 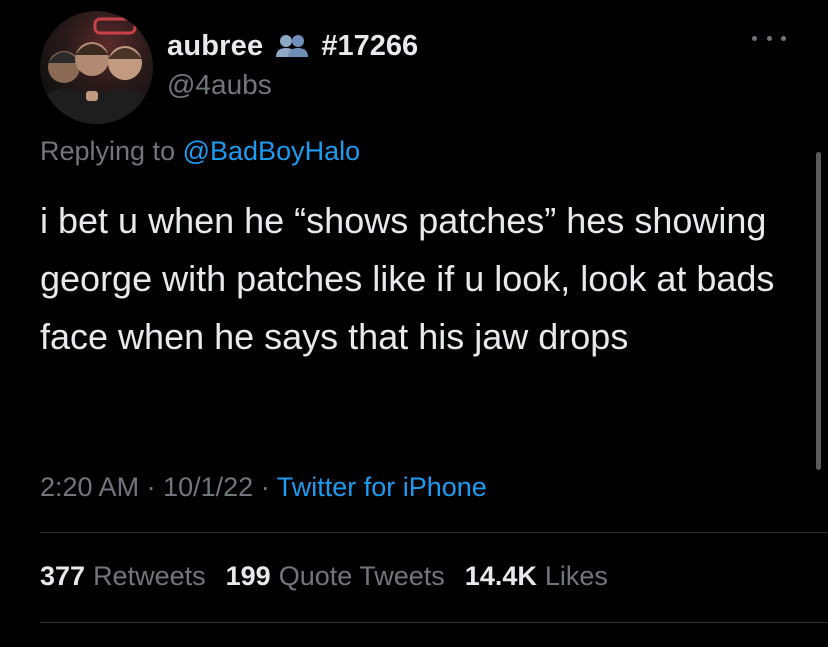 I want to click on more-options-button, so click(x=769, y=38).